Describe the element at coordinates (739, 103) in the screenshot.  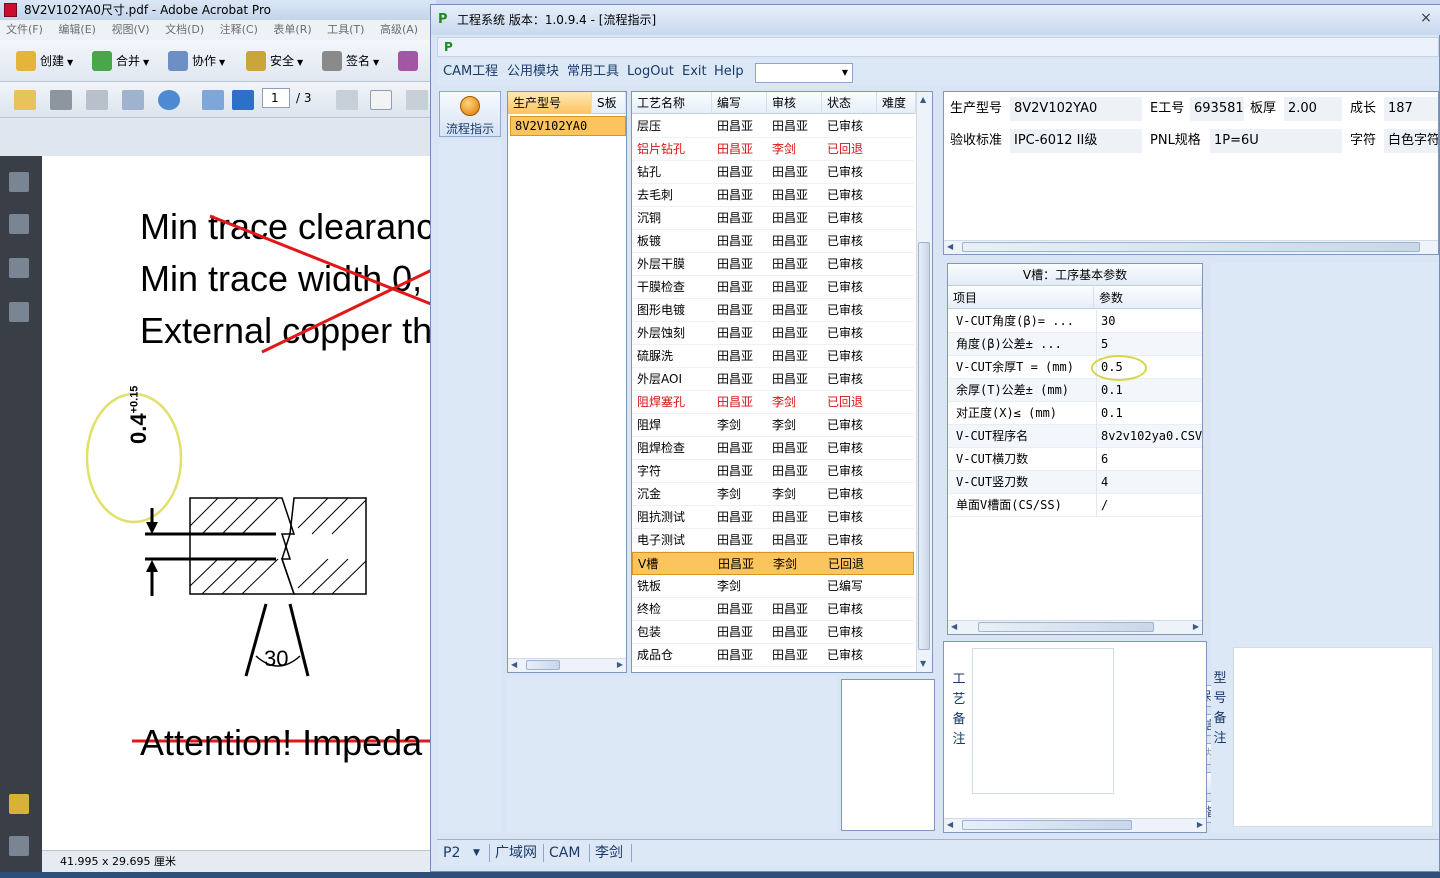
I see `col-writer: 编写` at that location.